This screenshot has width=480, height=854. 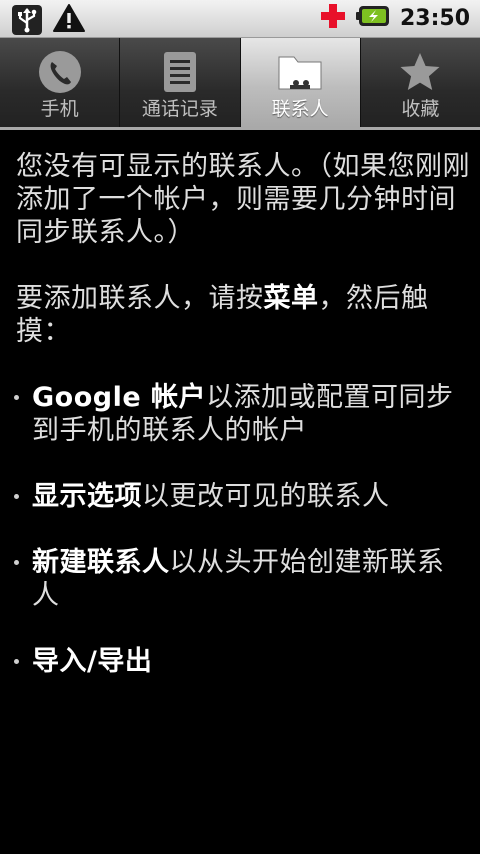 What do you see at coordinates (420, 109) in the screenshot?
I see `tab-label-favorites: 收藏` at bounding box center [420, 109].